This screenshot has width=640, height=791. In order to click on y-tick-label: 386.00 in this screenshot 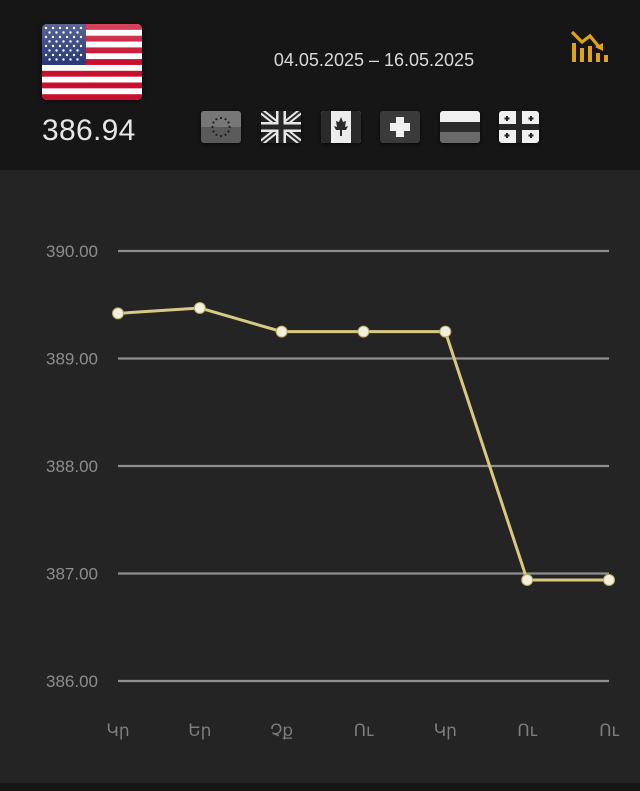, I will do `click(72, 681)`.